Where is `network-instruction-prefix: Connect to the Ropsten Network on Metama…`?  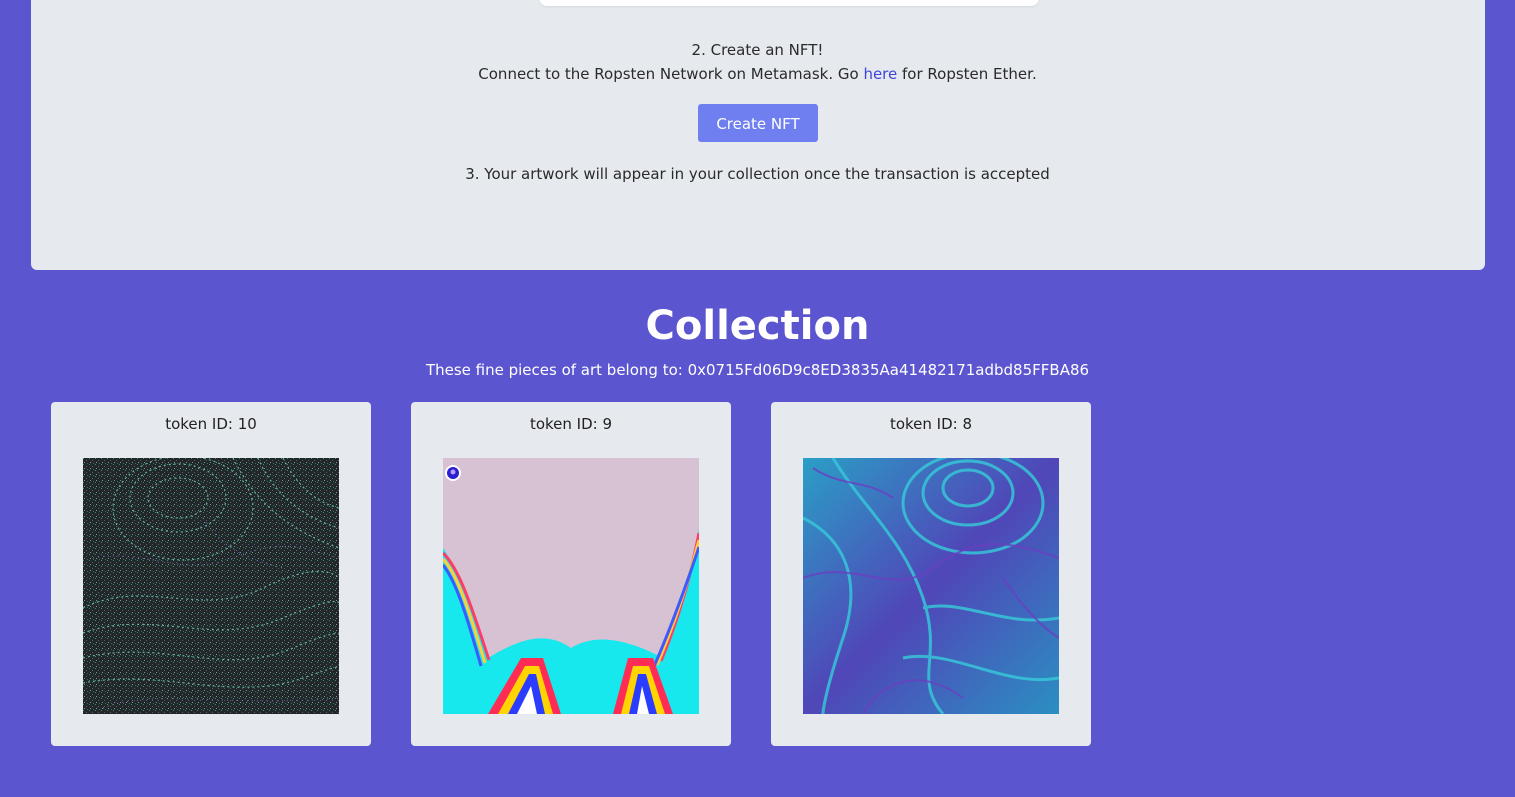
network-instruction-prefix: Connect to the Ropsten Network on Metama… is located at coordinates (671, 74).